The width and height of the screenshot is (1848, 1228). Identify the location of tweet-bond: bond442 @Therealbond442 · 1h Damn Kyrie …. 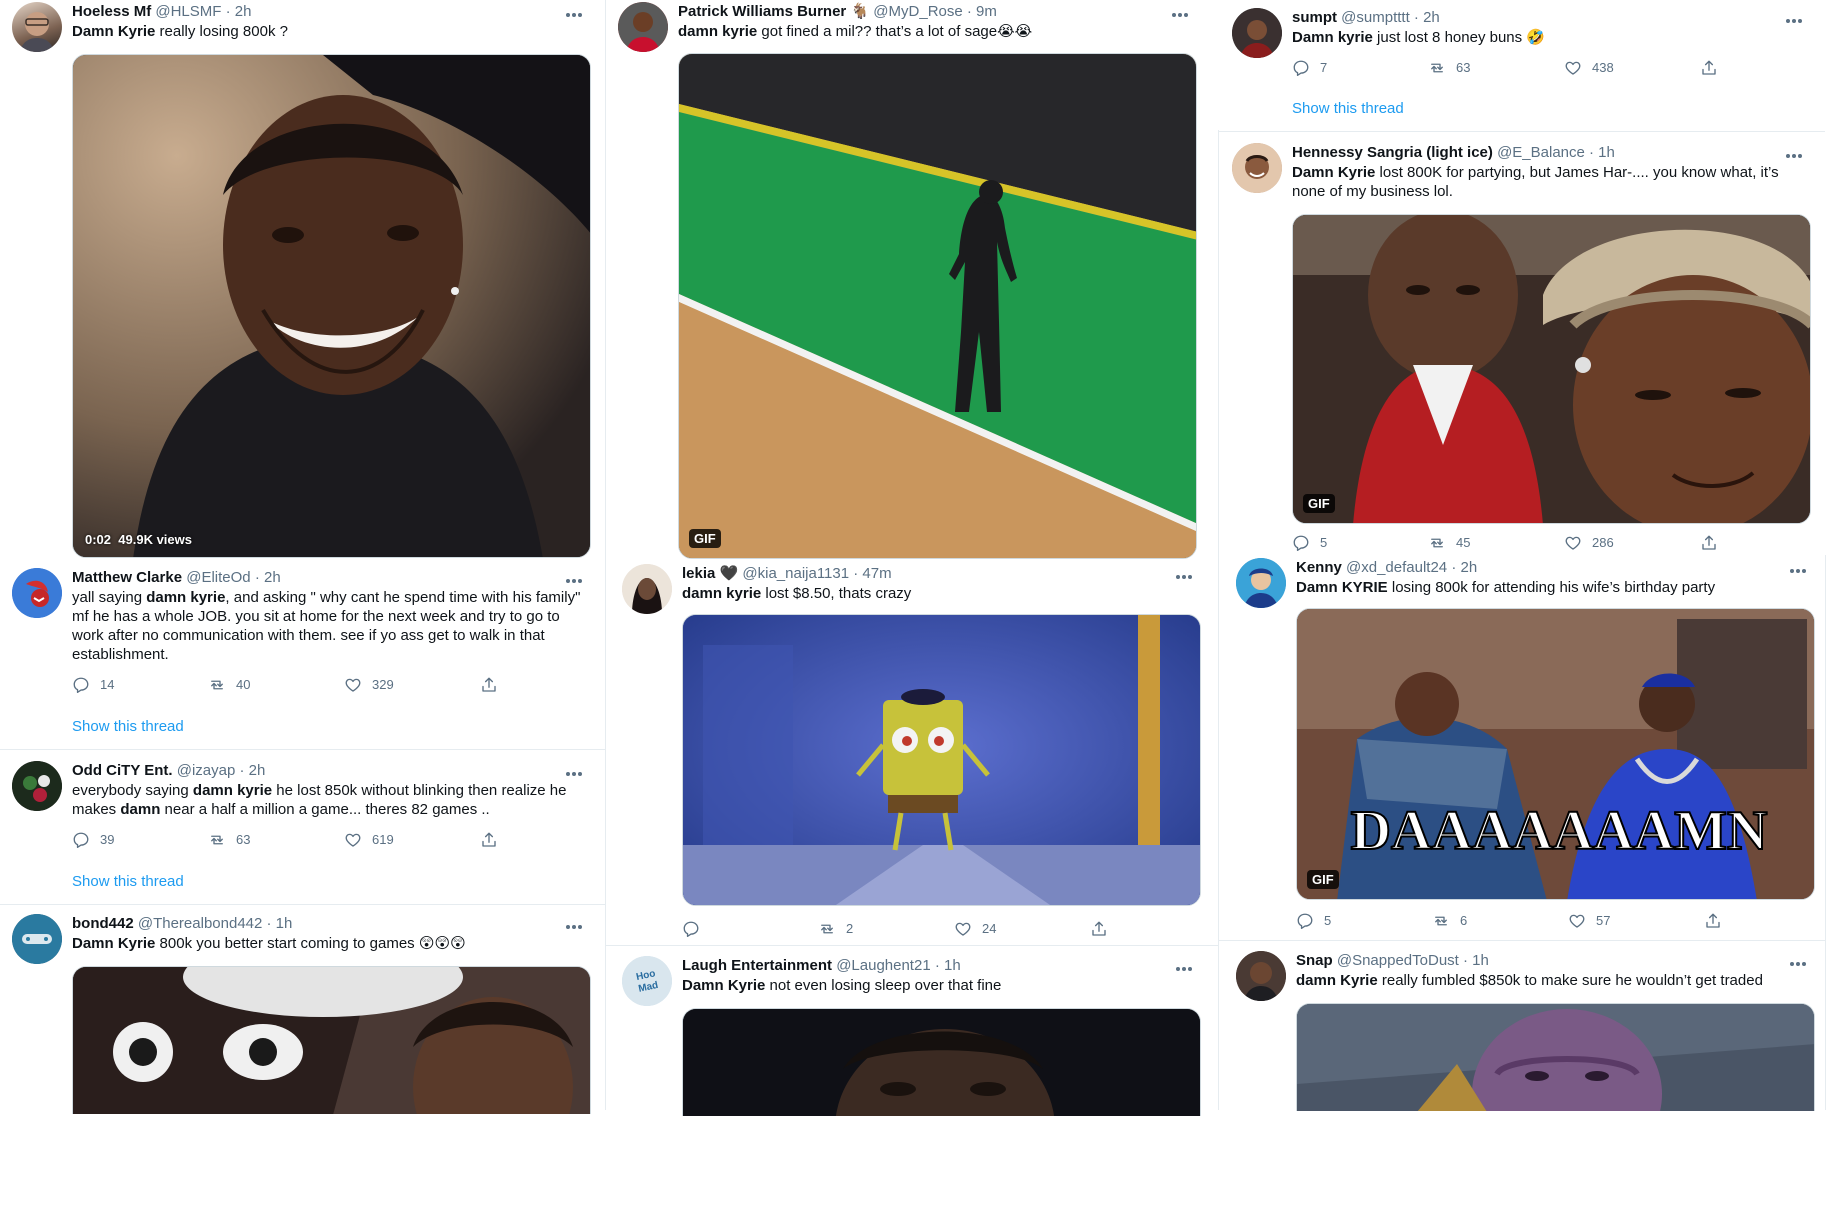
(307, 1014).